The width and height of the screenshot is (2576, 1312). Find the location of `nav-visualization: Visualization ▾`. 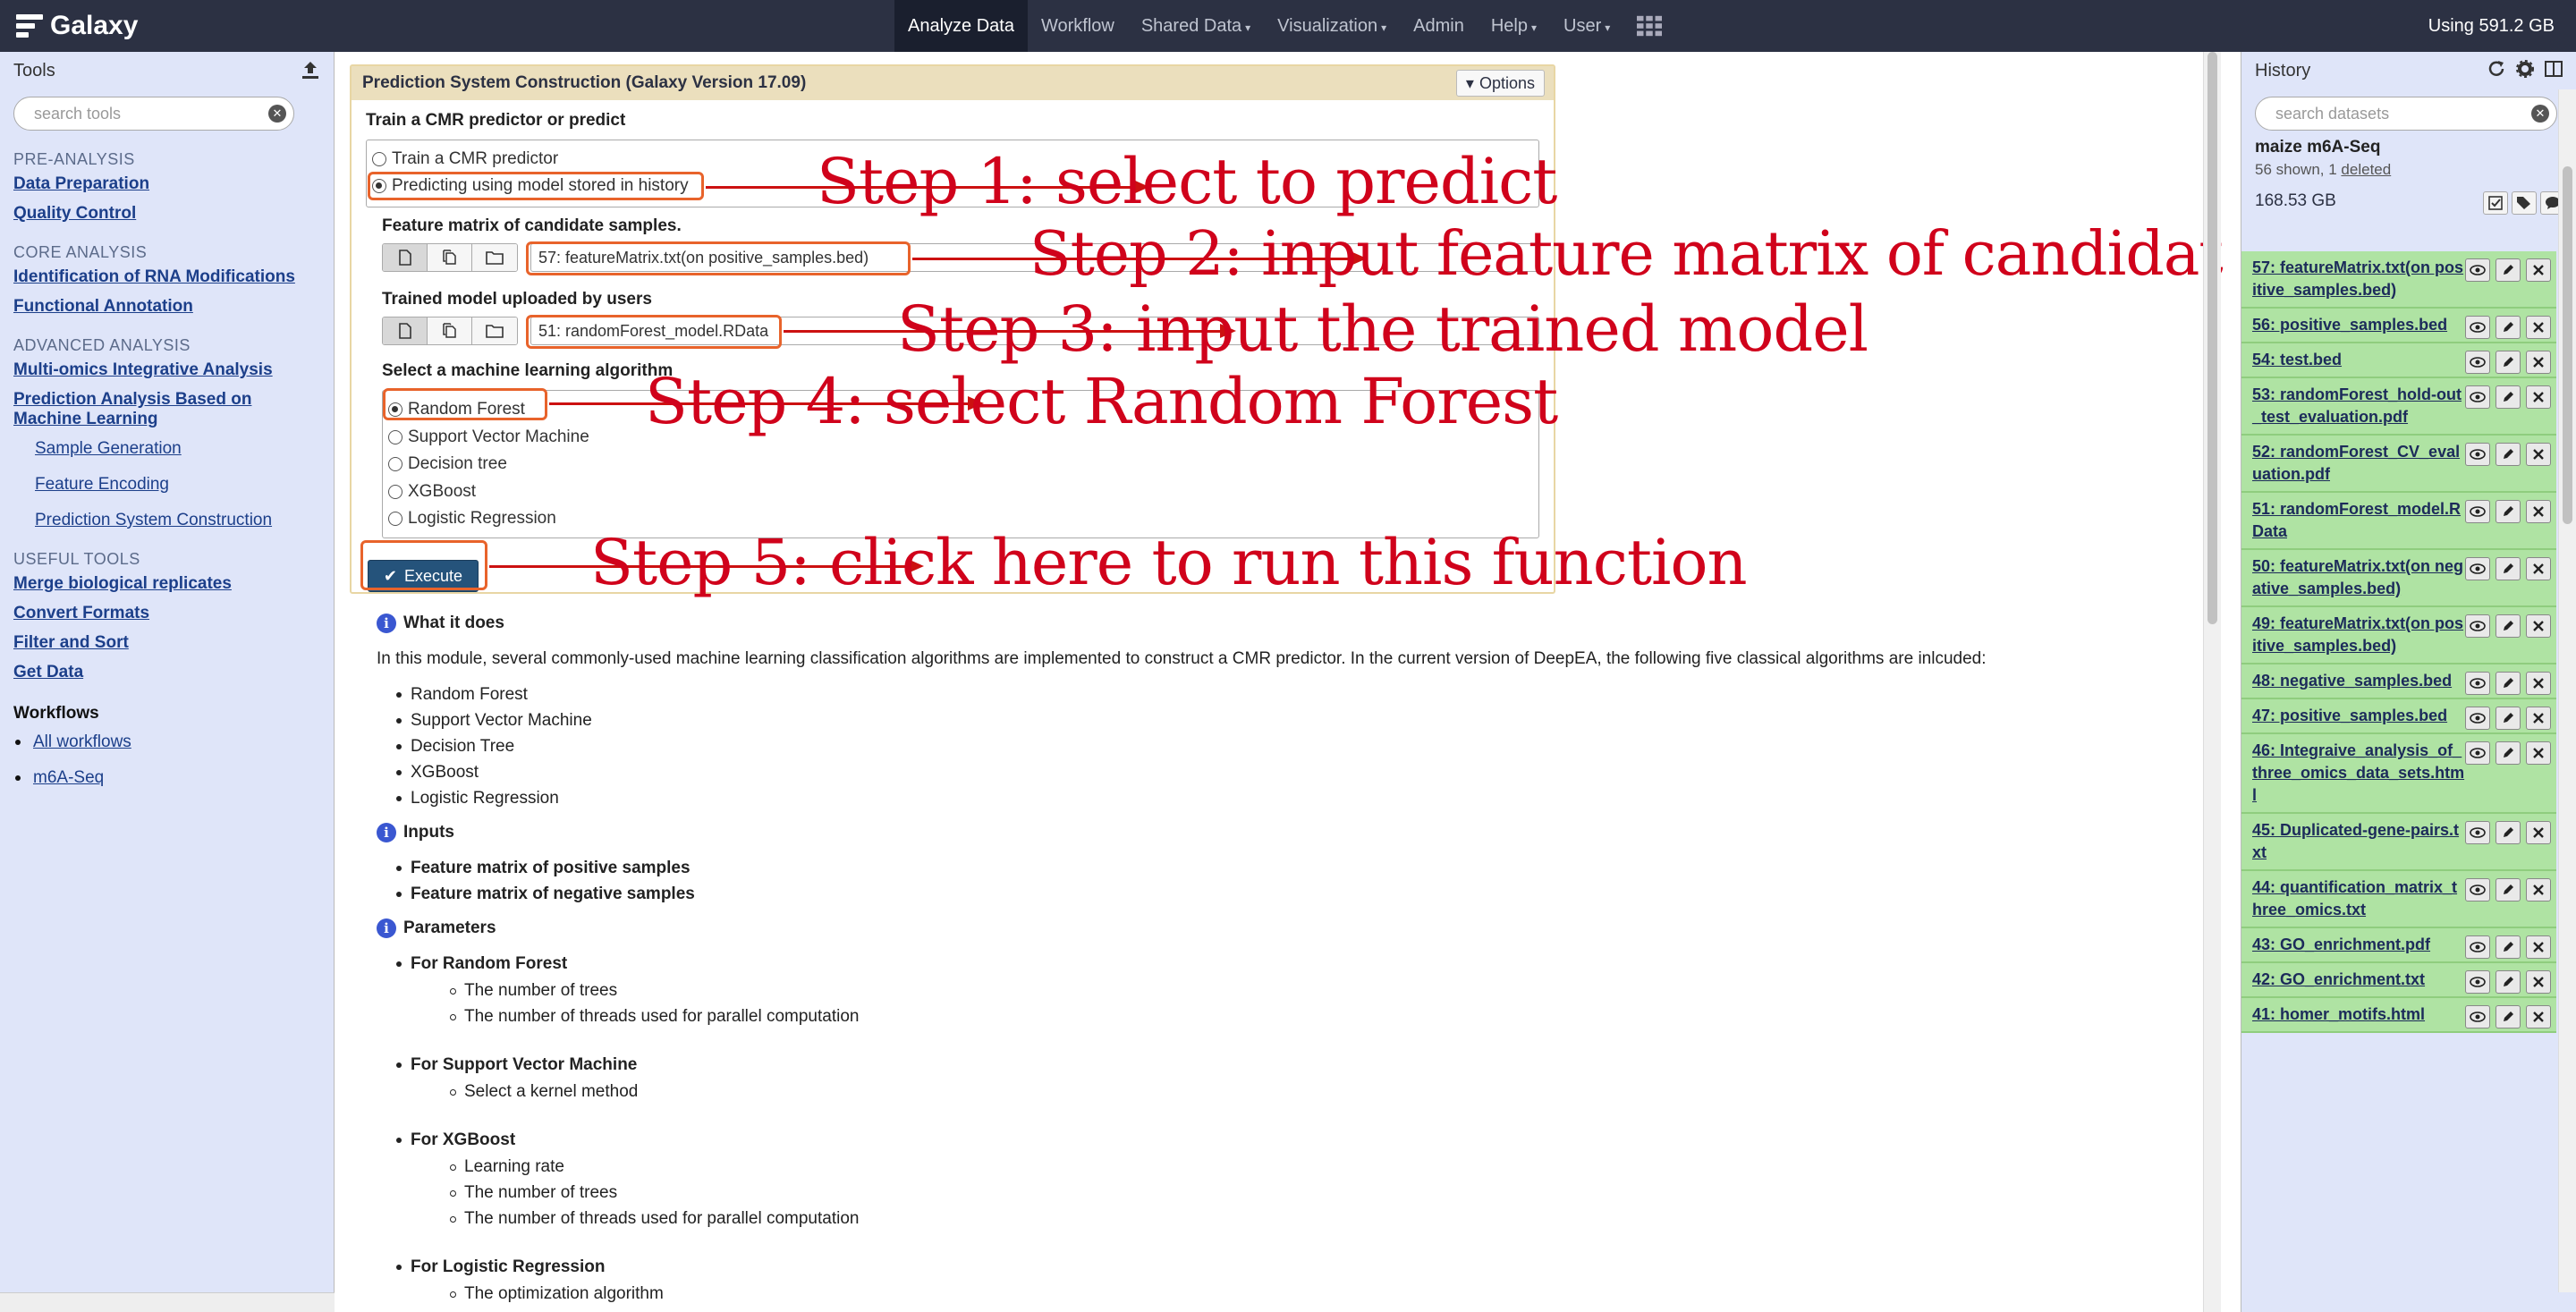

nav-visualization: Visualization ▾ is located at coordinates (1332, 26).